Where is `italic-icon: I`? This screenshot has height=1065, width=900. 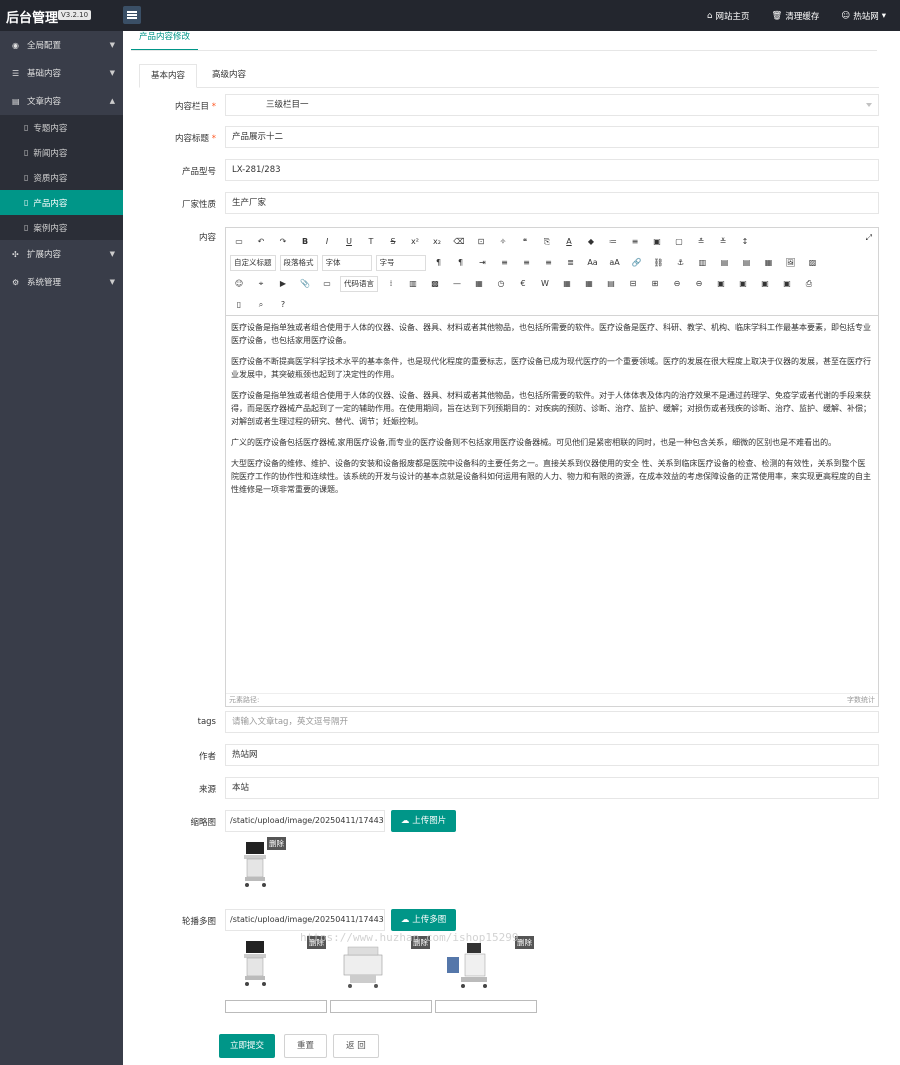 italic-icon: I is located at coordinates (327, 242).